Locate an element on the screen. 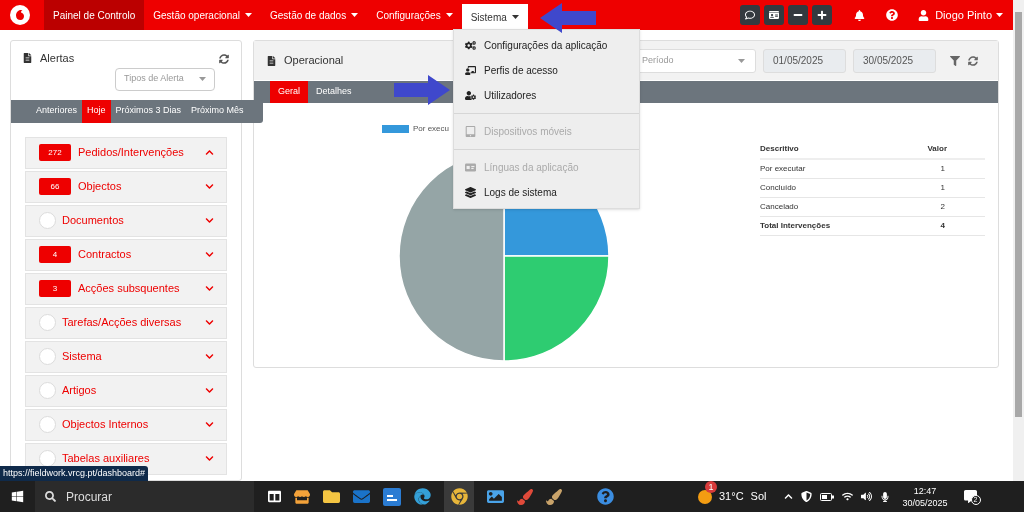 This screenshot has height=512, width=1024. accordion-header: 66 Objectos is located at coordinates (126, 186).